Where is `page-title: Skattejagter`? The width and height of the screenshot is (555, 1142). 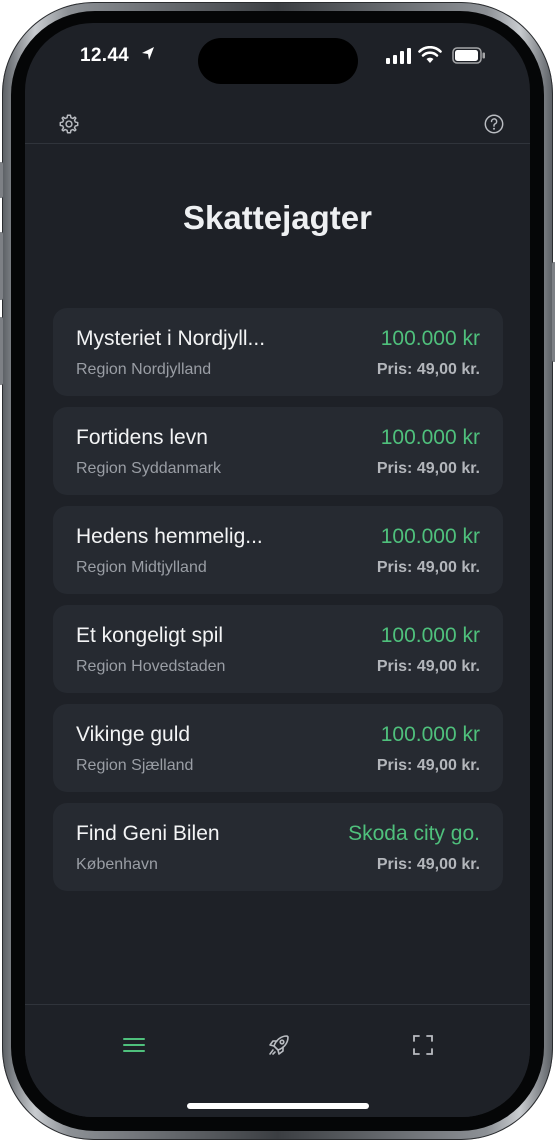 page-title: Skattejagter is located at coordinates (277, 217).